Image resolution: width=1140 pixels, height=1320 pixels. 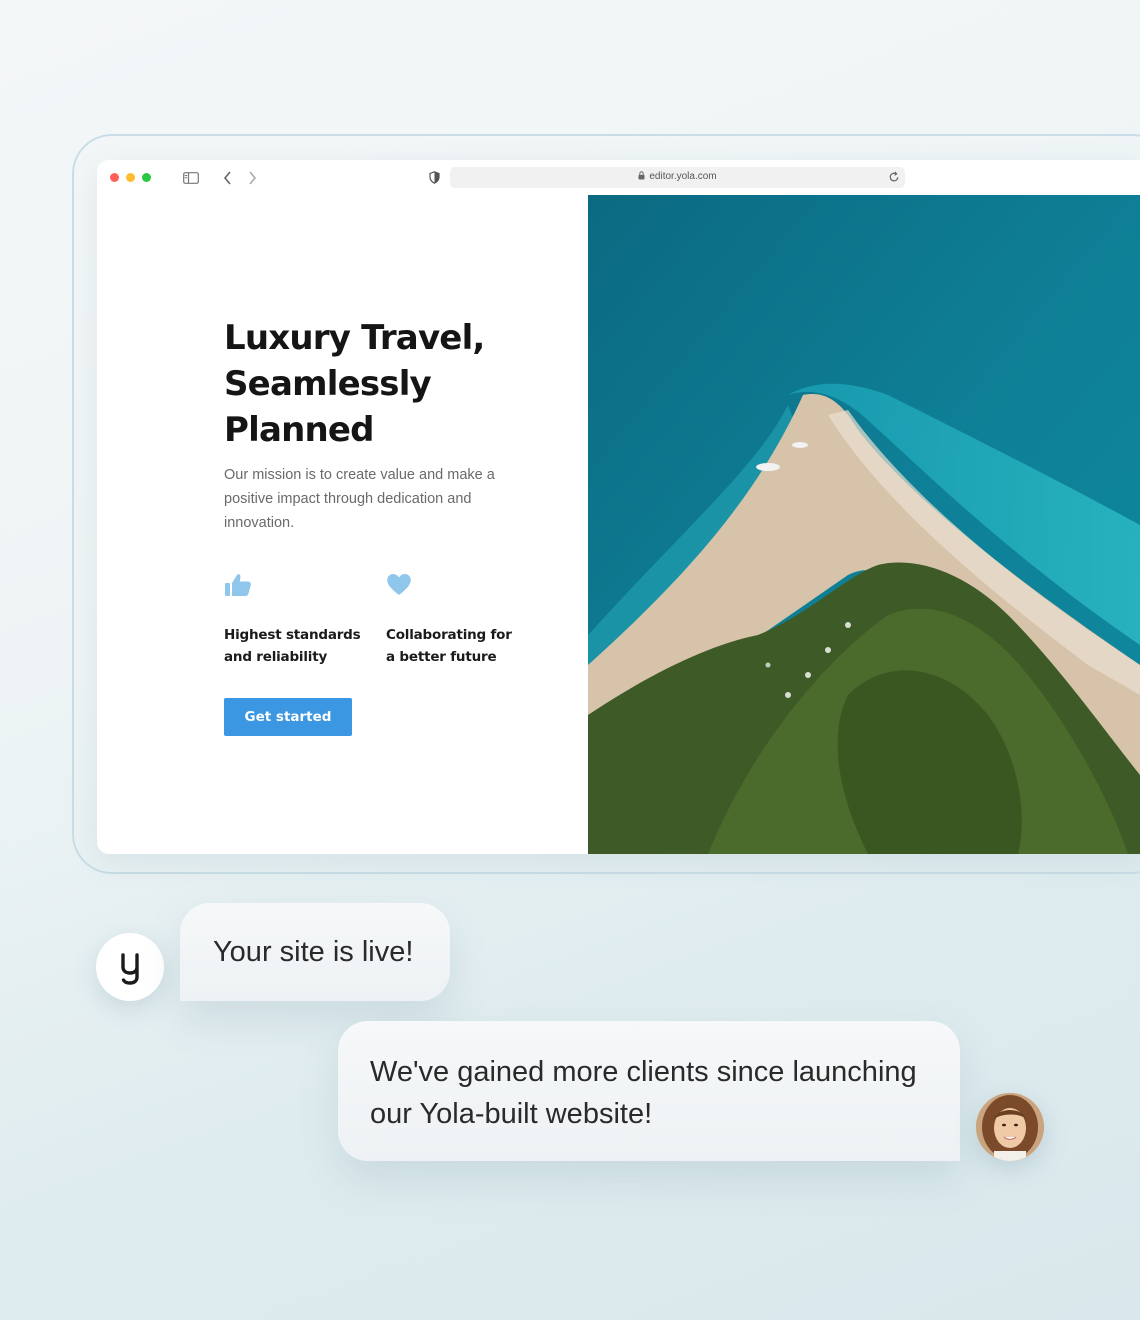 What do you see at coordinates (354, 384) in the screenshot?
I see `hero-title: Luxury Travel, Seamlessly Planned` at bounding box center [354, 384].